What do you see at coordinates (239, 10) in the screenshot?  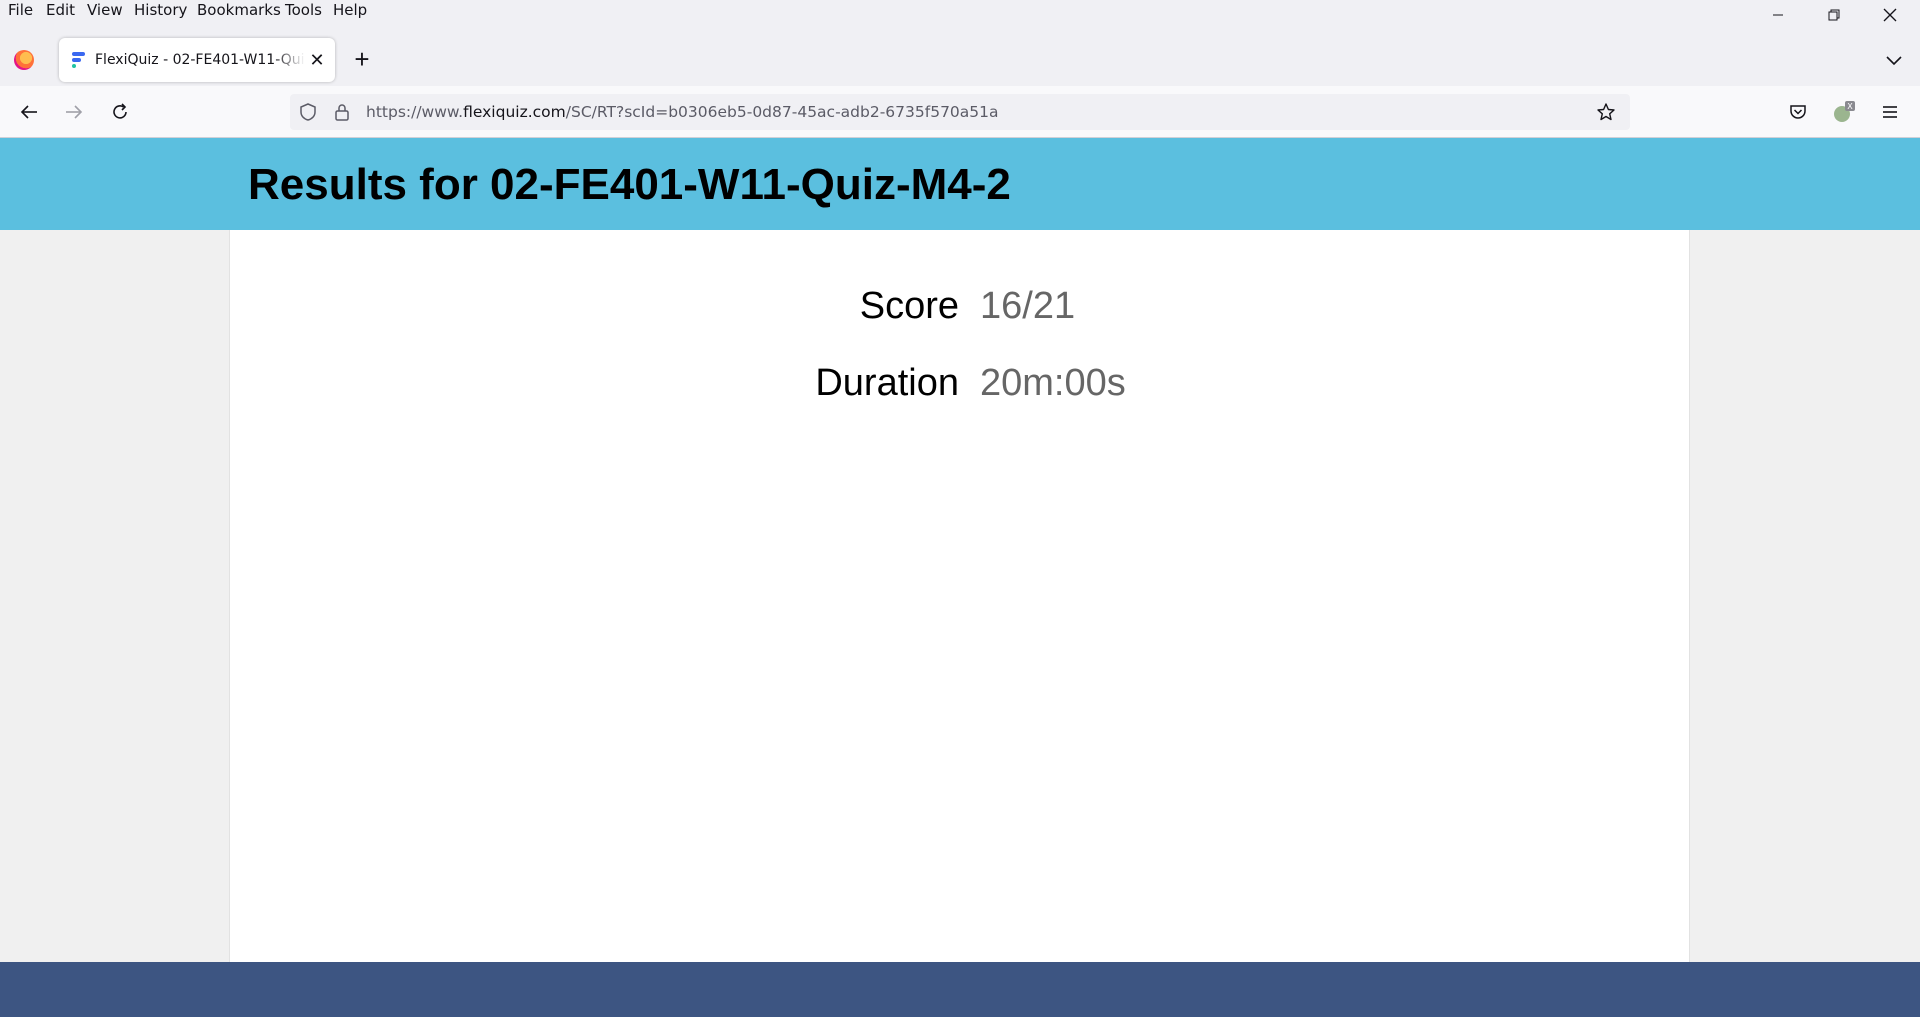 I see `menu-bookmarks: Bookmarks` at bounding box center [239, 10].